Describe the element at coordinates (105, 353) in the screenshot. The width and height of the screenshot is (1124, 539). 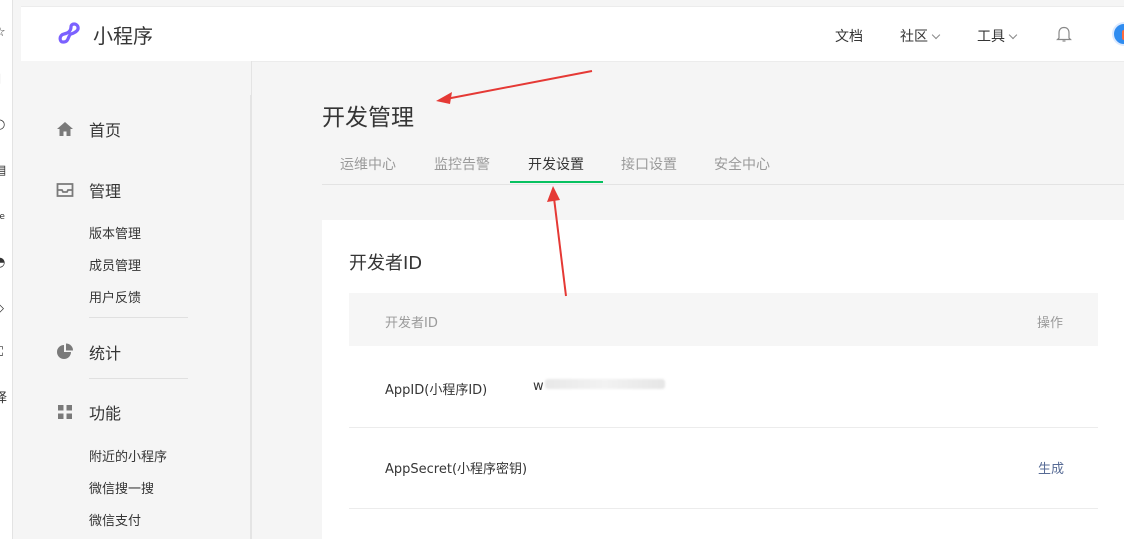
I see `sidebar-item-label: 统计` at that location.